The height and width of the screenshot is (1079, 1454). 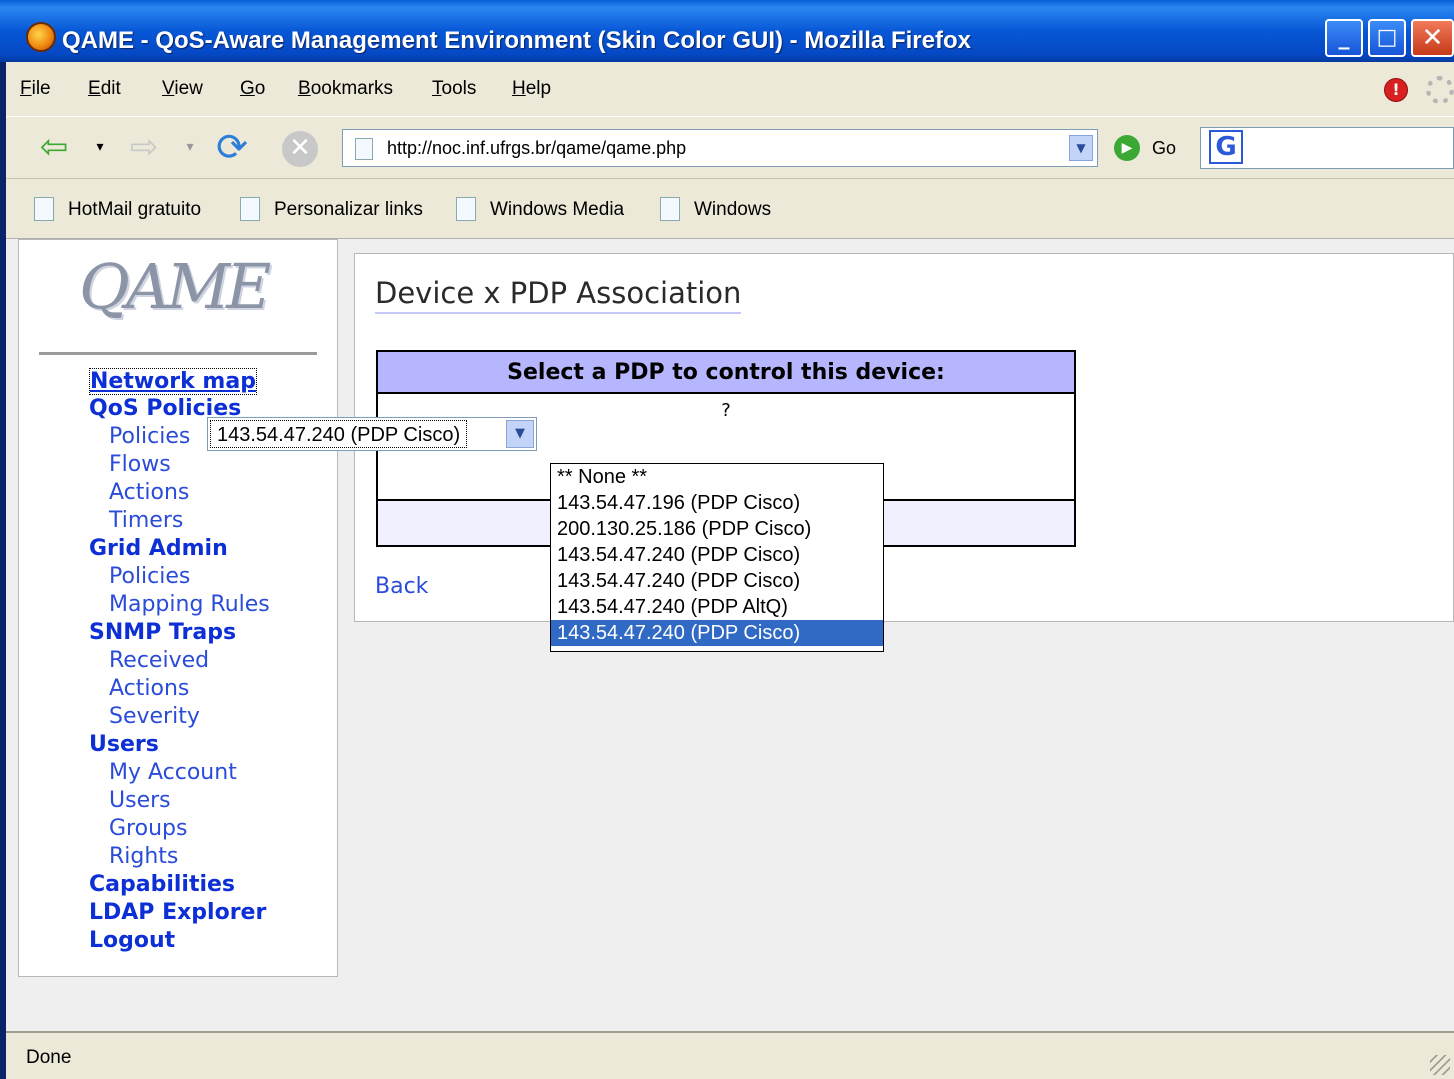 I want to click on pdp-option: ** None **, so click(x=717, y=477).